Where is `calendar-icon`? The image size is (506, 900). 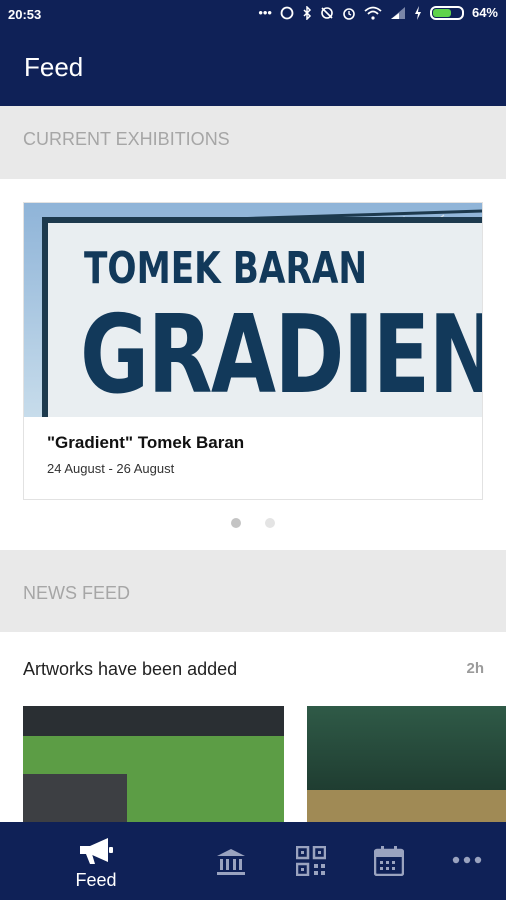 calendar-icon is located at coordinates (389, 861).